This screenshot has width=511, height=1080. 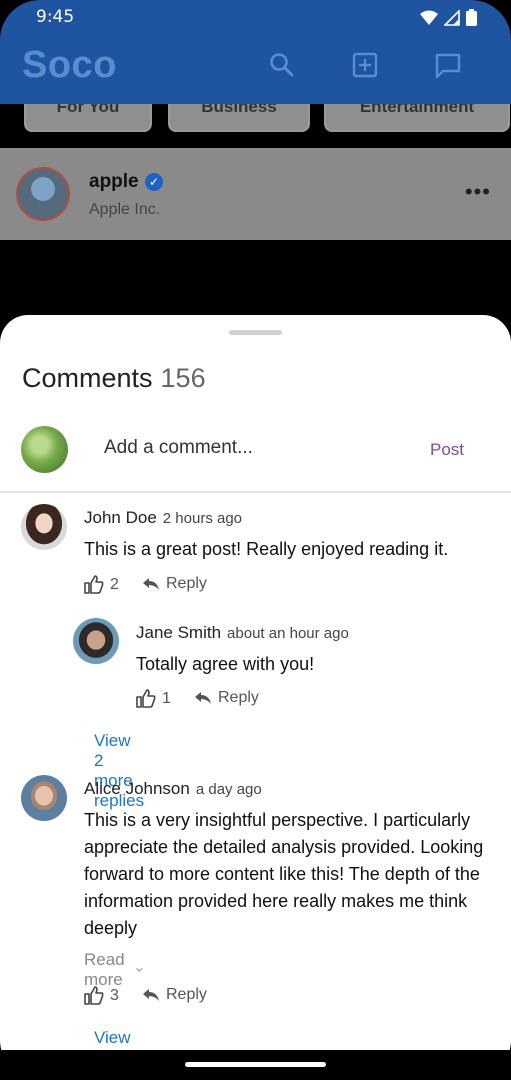 I want to click on status-time: 9:45, so click(x=55, y=17).